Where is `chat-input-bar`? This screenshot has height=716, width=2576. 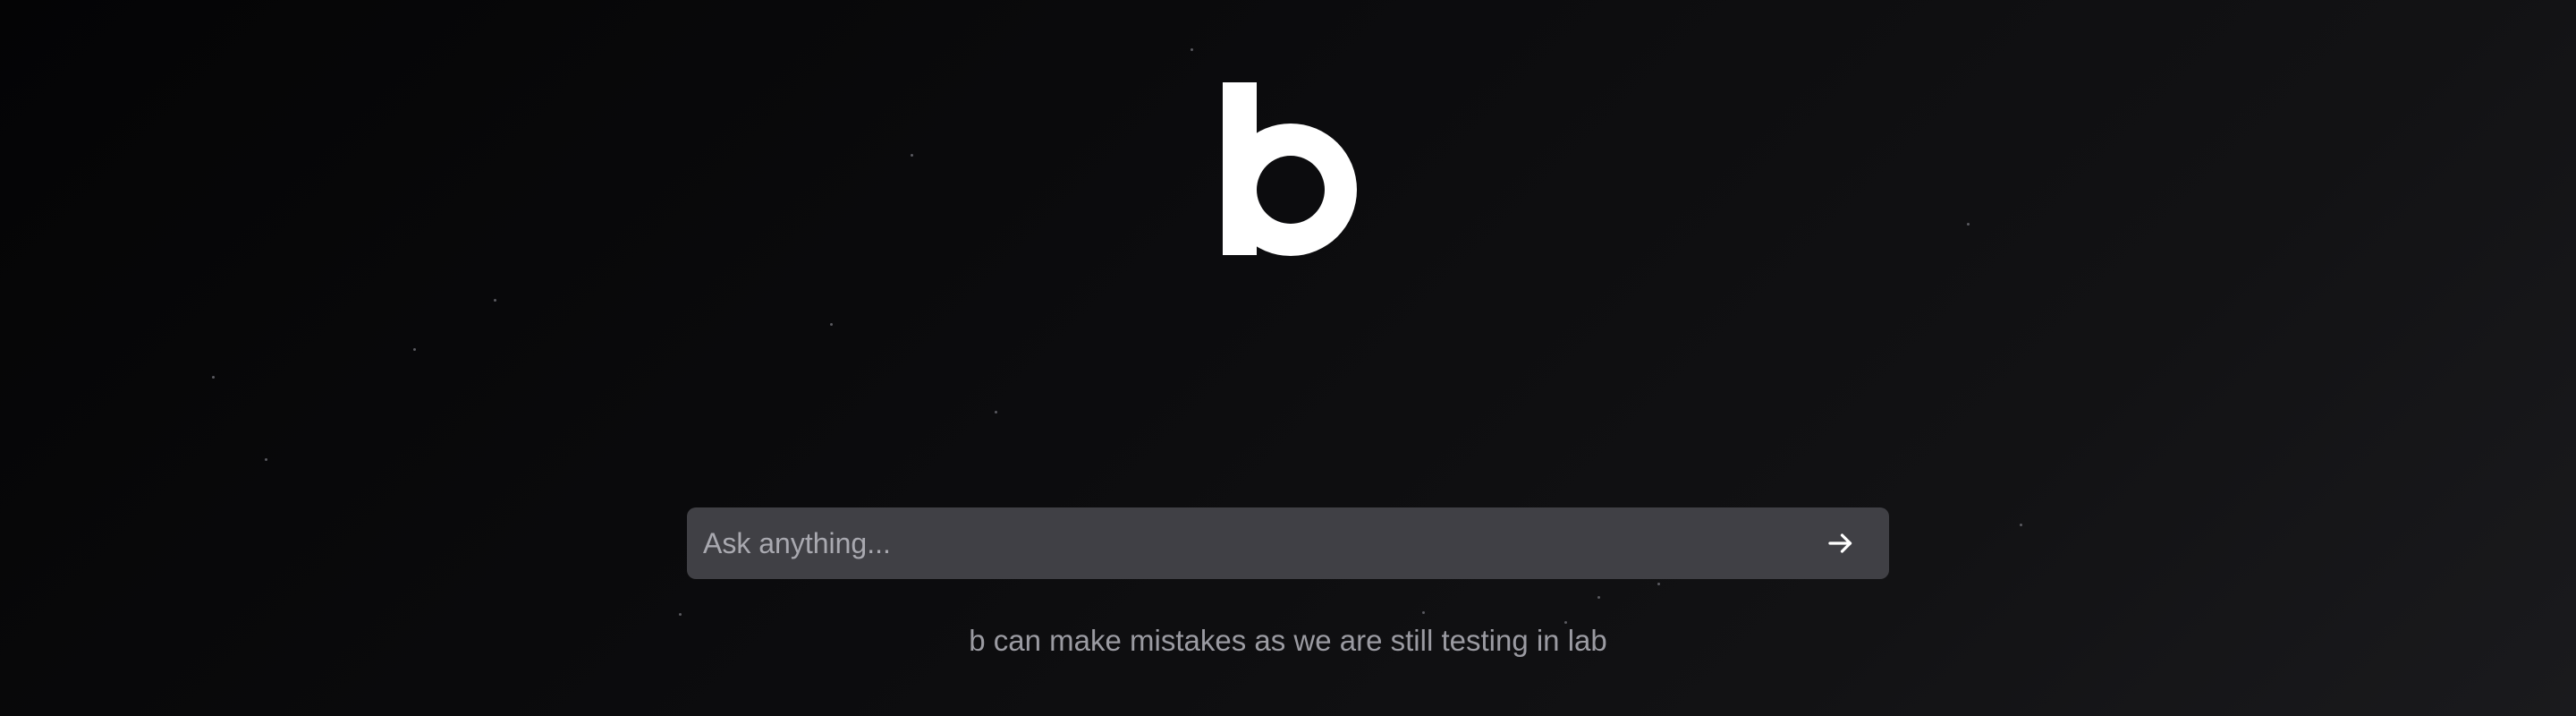 chat-input-bar is located at coordinates (1288, 543).